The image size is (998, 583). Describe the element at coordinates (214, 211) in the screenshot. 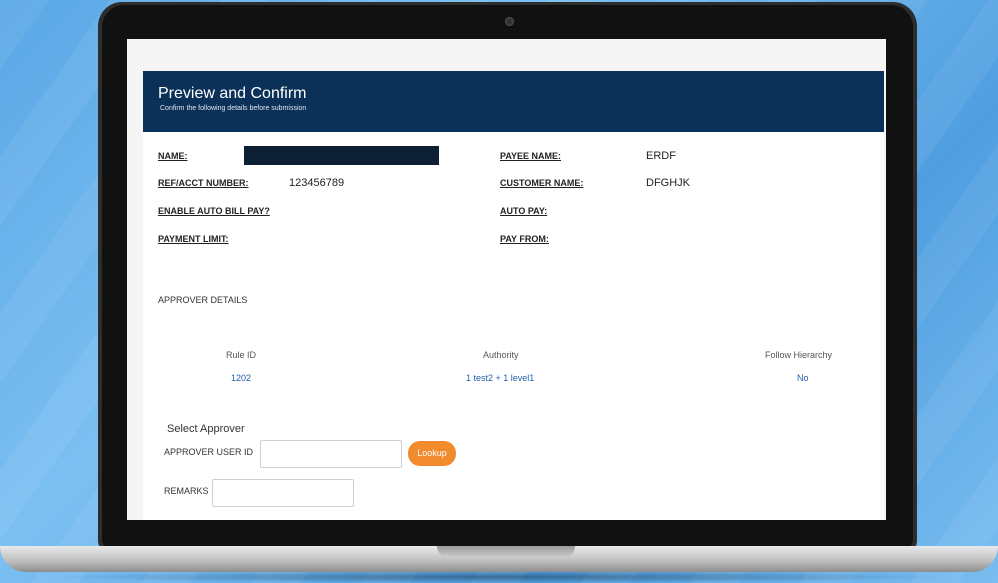

I see `auto-bill-label: ENABLE AUTO BILL PAY?` at that location.